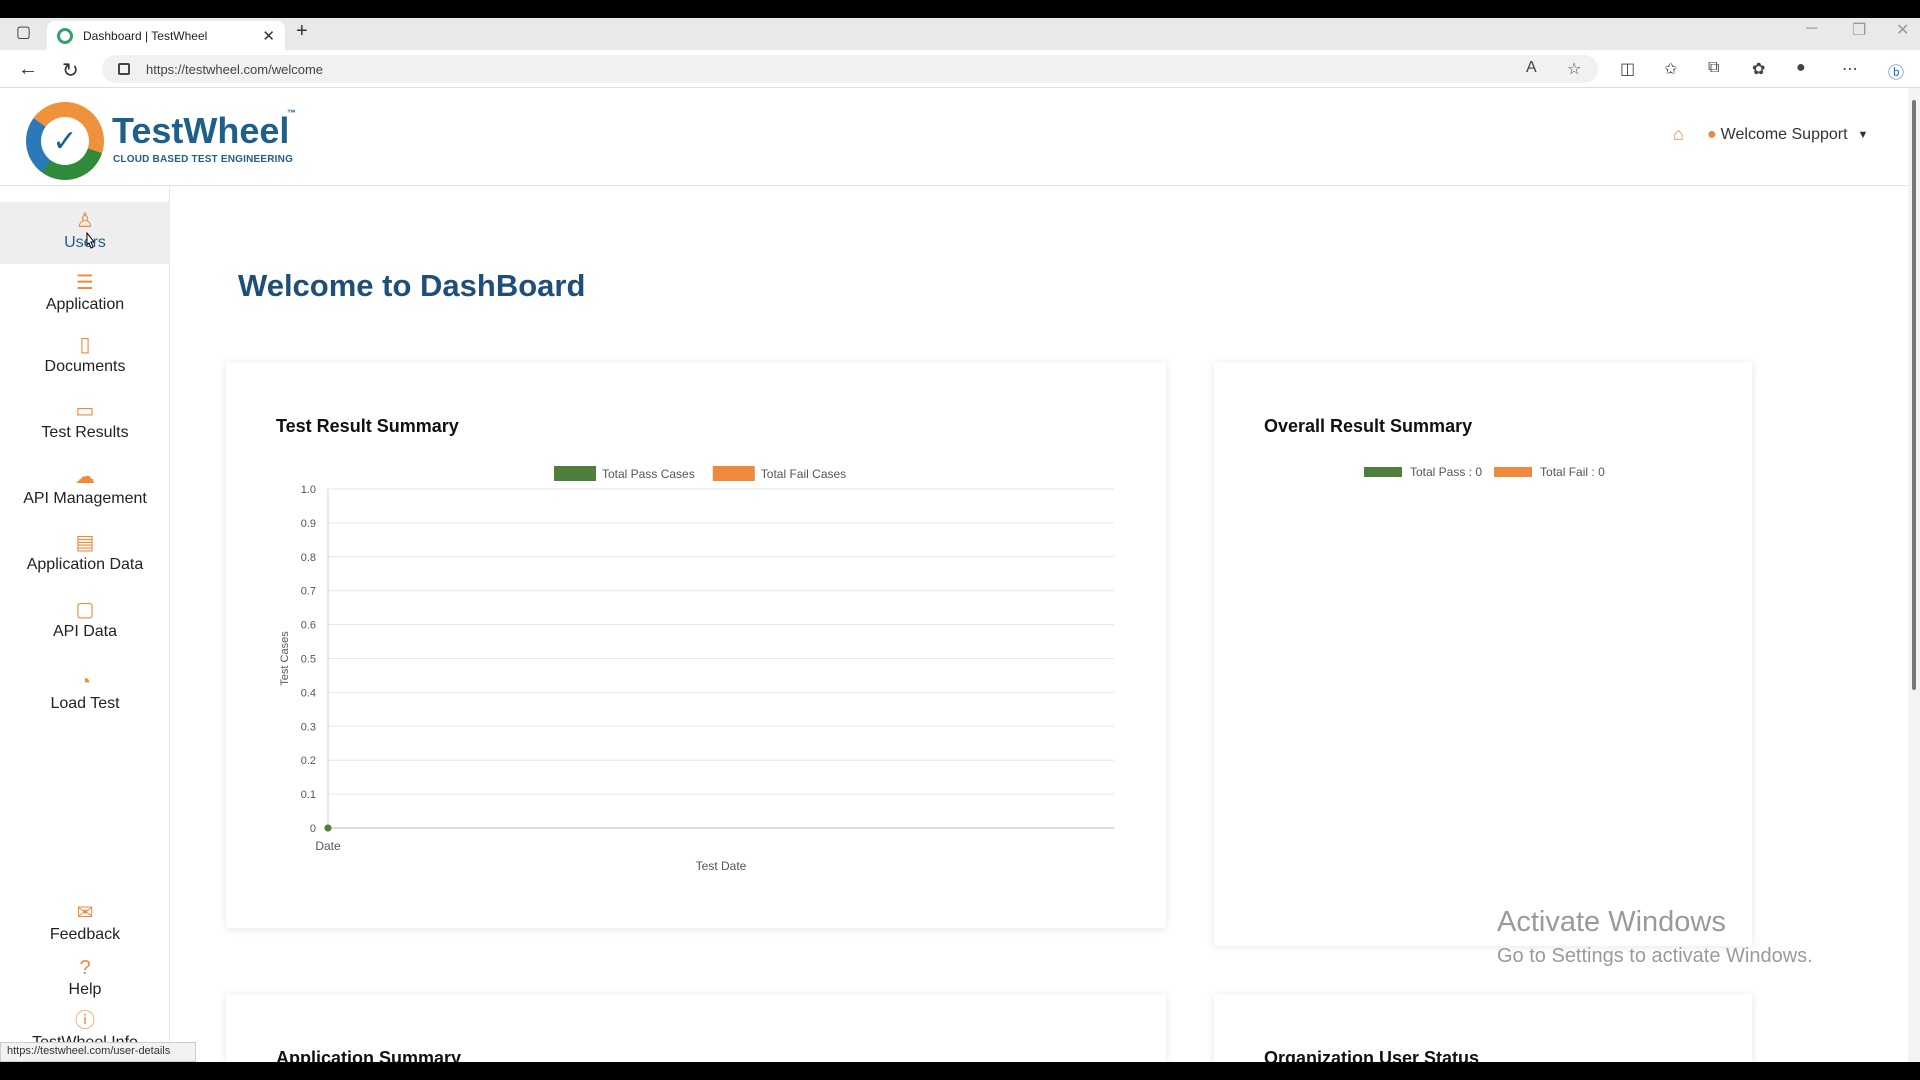 The height and width of the screenshot is (1080, 1920). What do you see at coordinates (313, 829) in the screenshot?
I see `y-tick-label: 0` at bounding box center [313, 829].